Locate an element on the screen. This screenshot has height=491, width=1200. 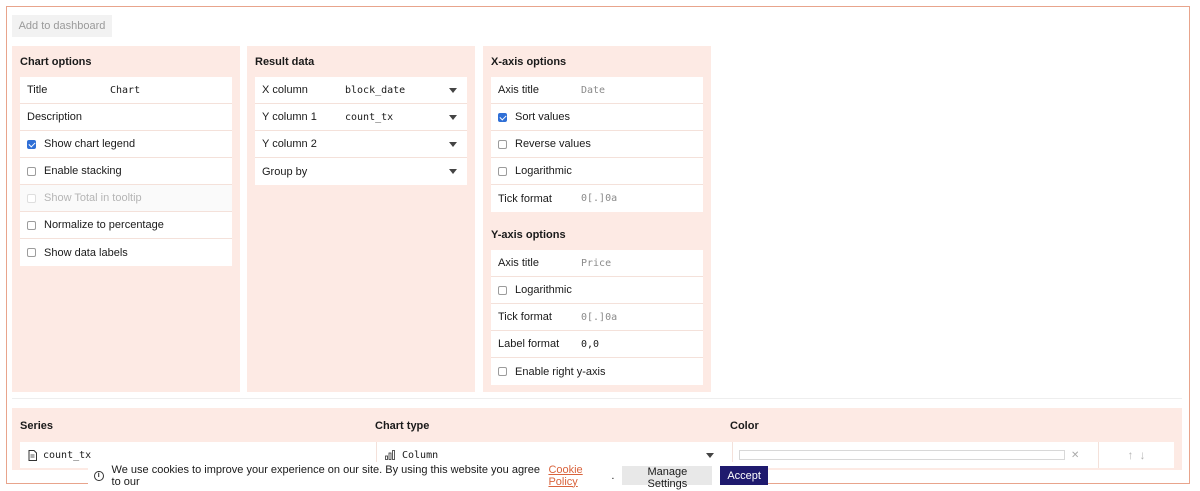
y-tick-format-row: Tick format 0[.]0a is located at coordinates (597, 317).